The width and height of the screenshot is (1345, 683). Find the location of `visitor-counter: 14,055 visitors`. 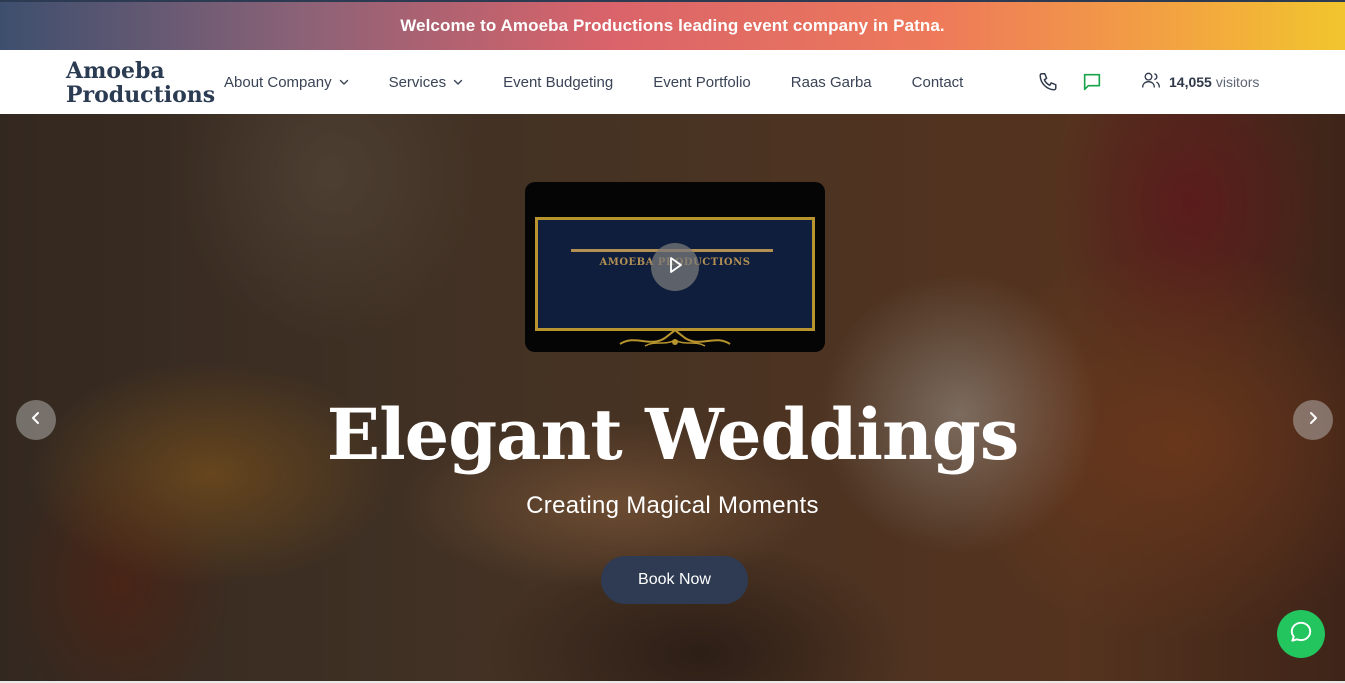

visitor-counter: 14,055 visitors is located at coordinates (1200, 82).